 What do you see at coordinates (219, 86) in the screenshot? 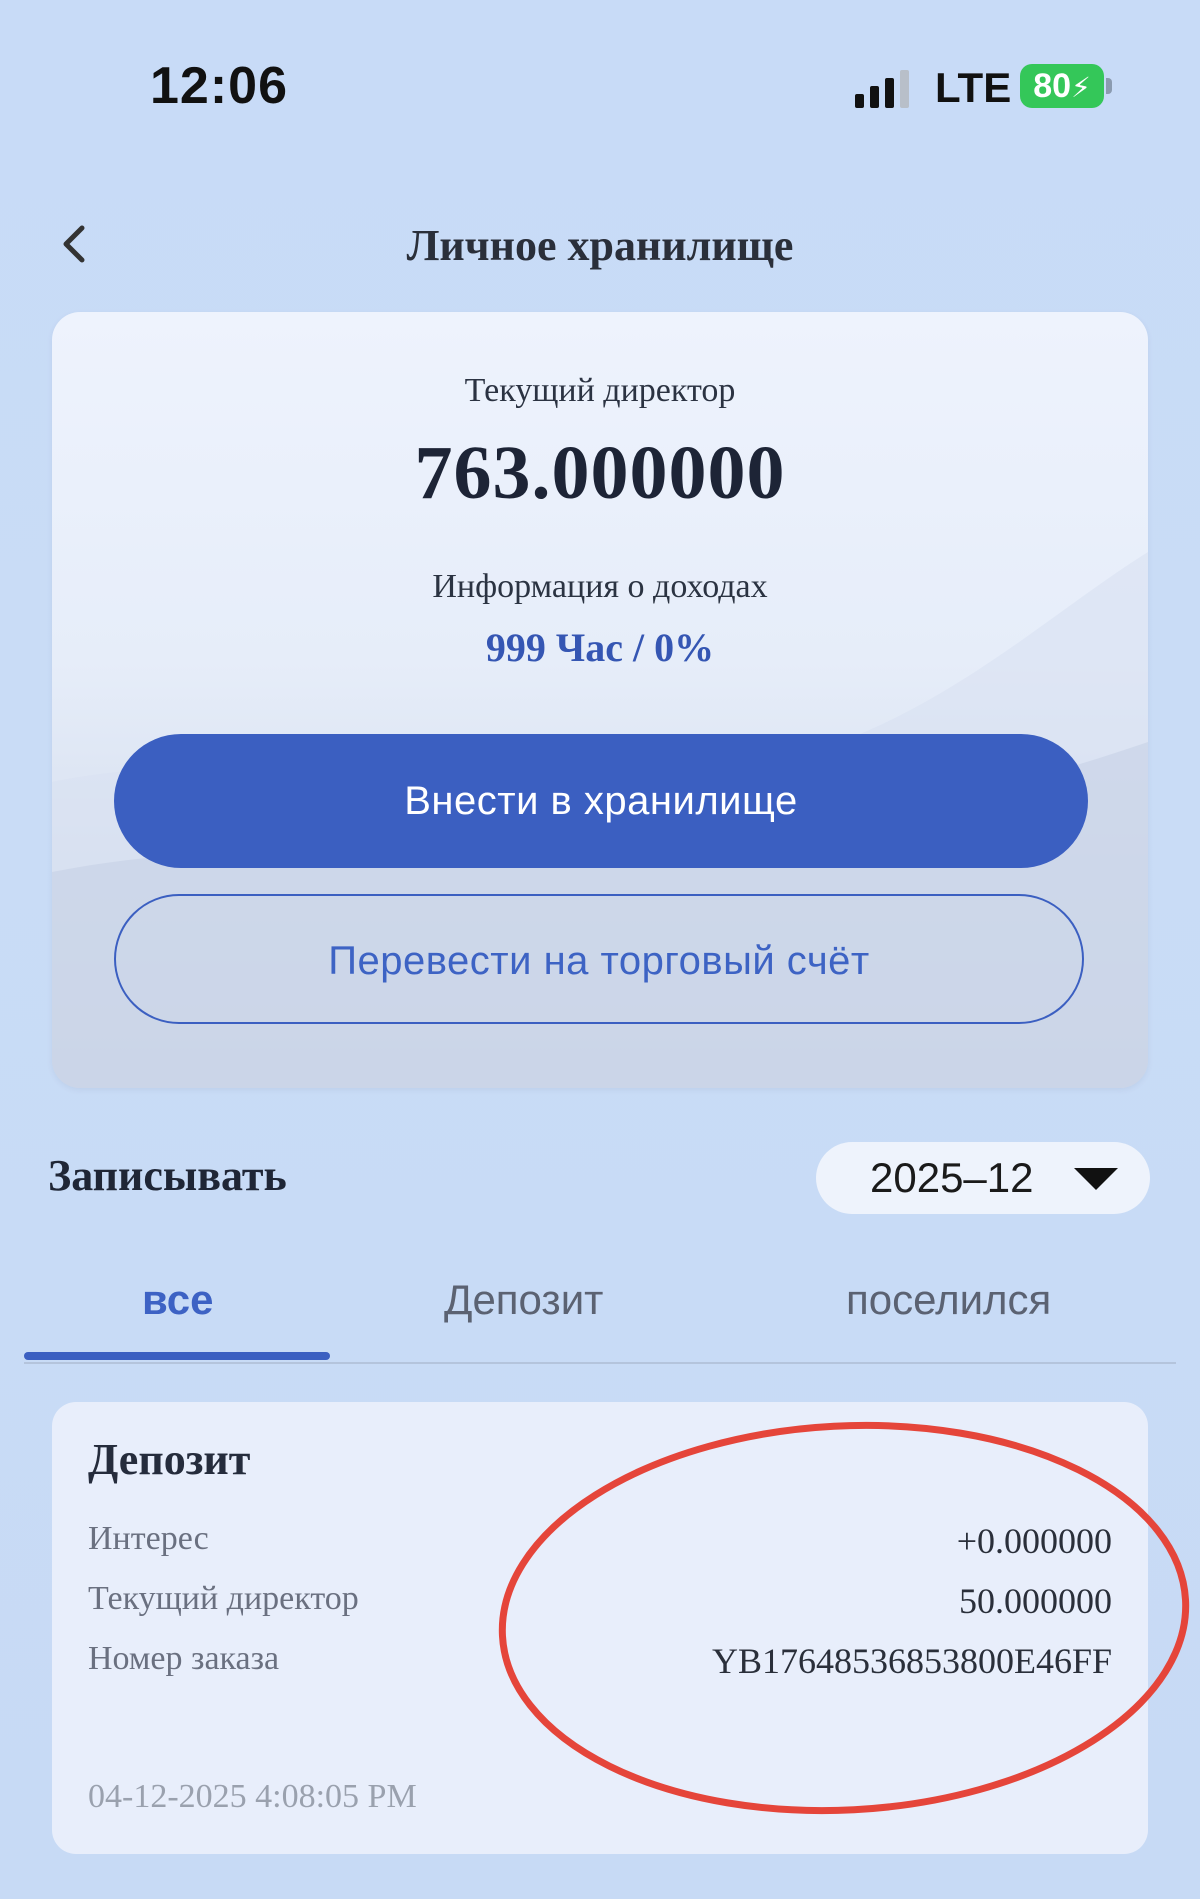
I see `status-time: 12:06` at bounding box center [219, 86].